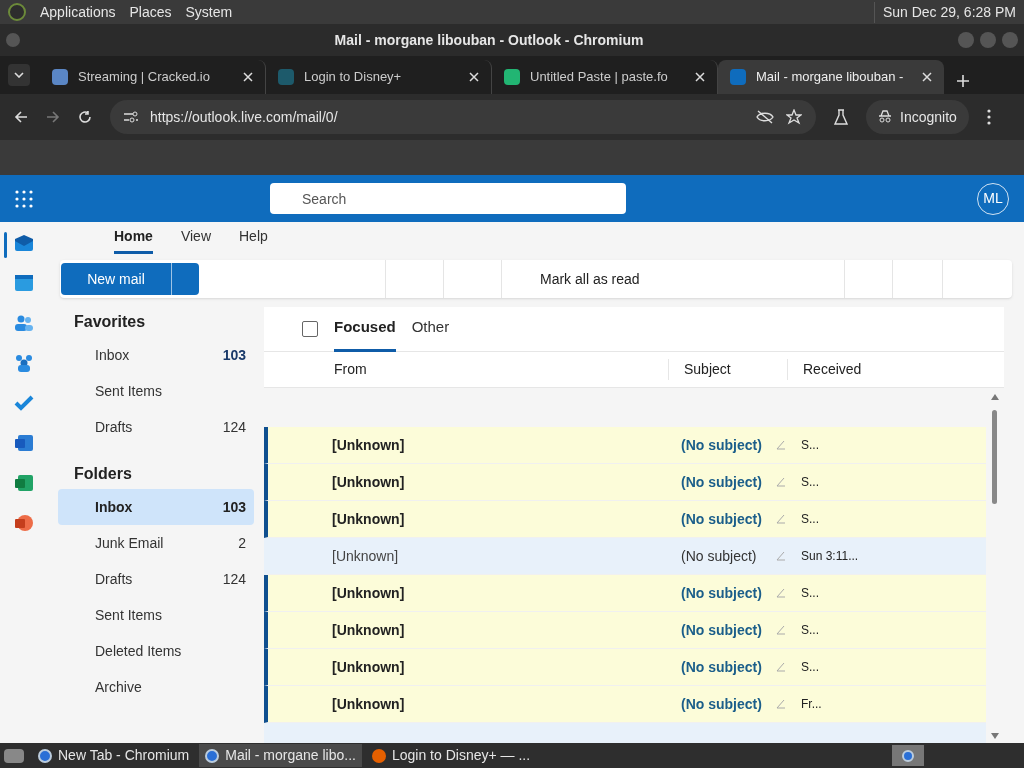 The height and width of the screenshot is (768, 1024). I want to click on unread-count: 2, so click(242, 543).